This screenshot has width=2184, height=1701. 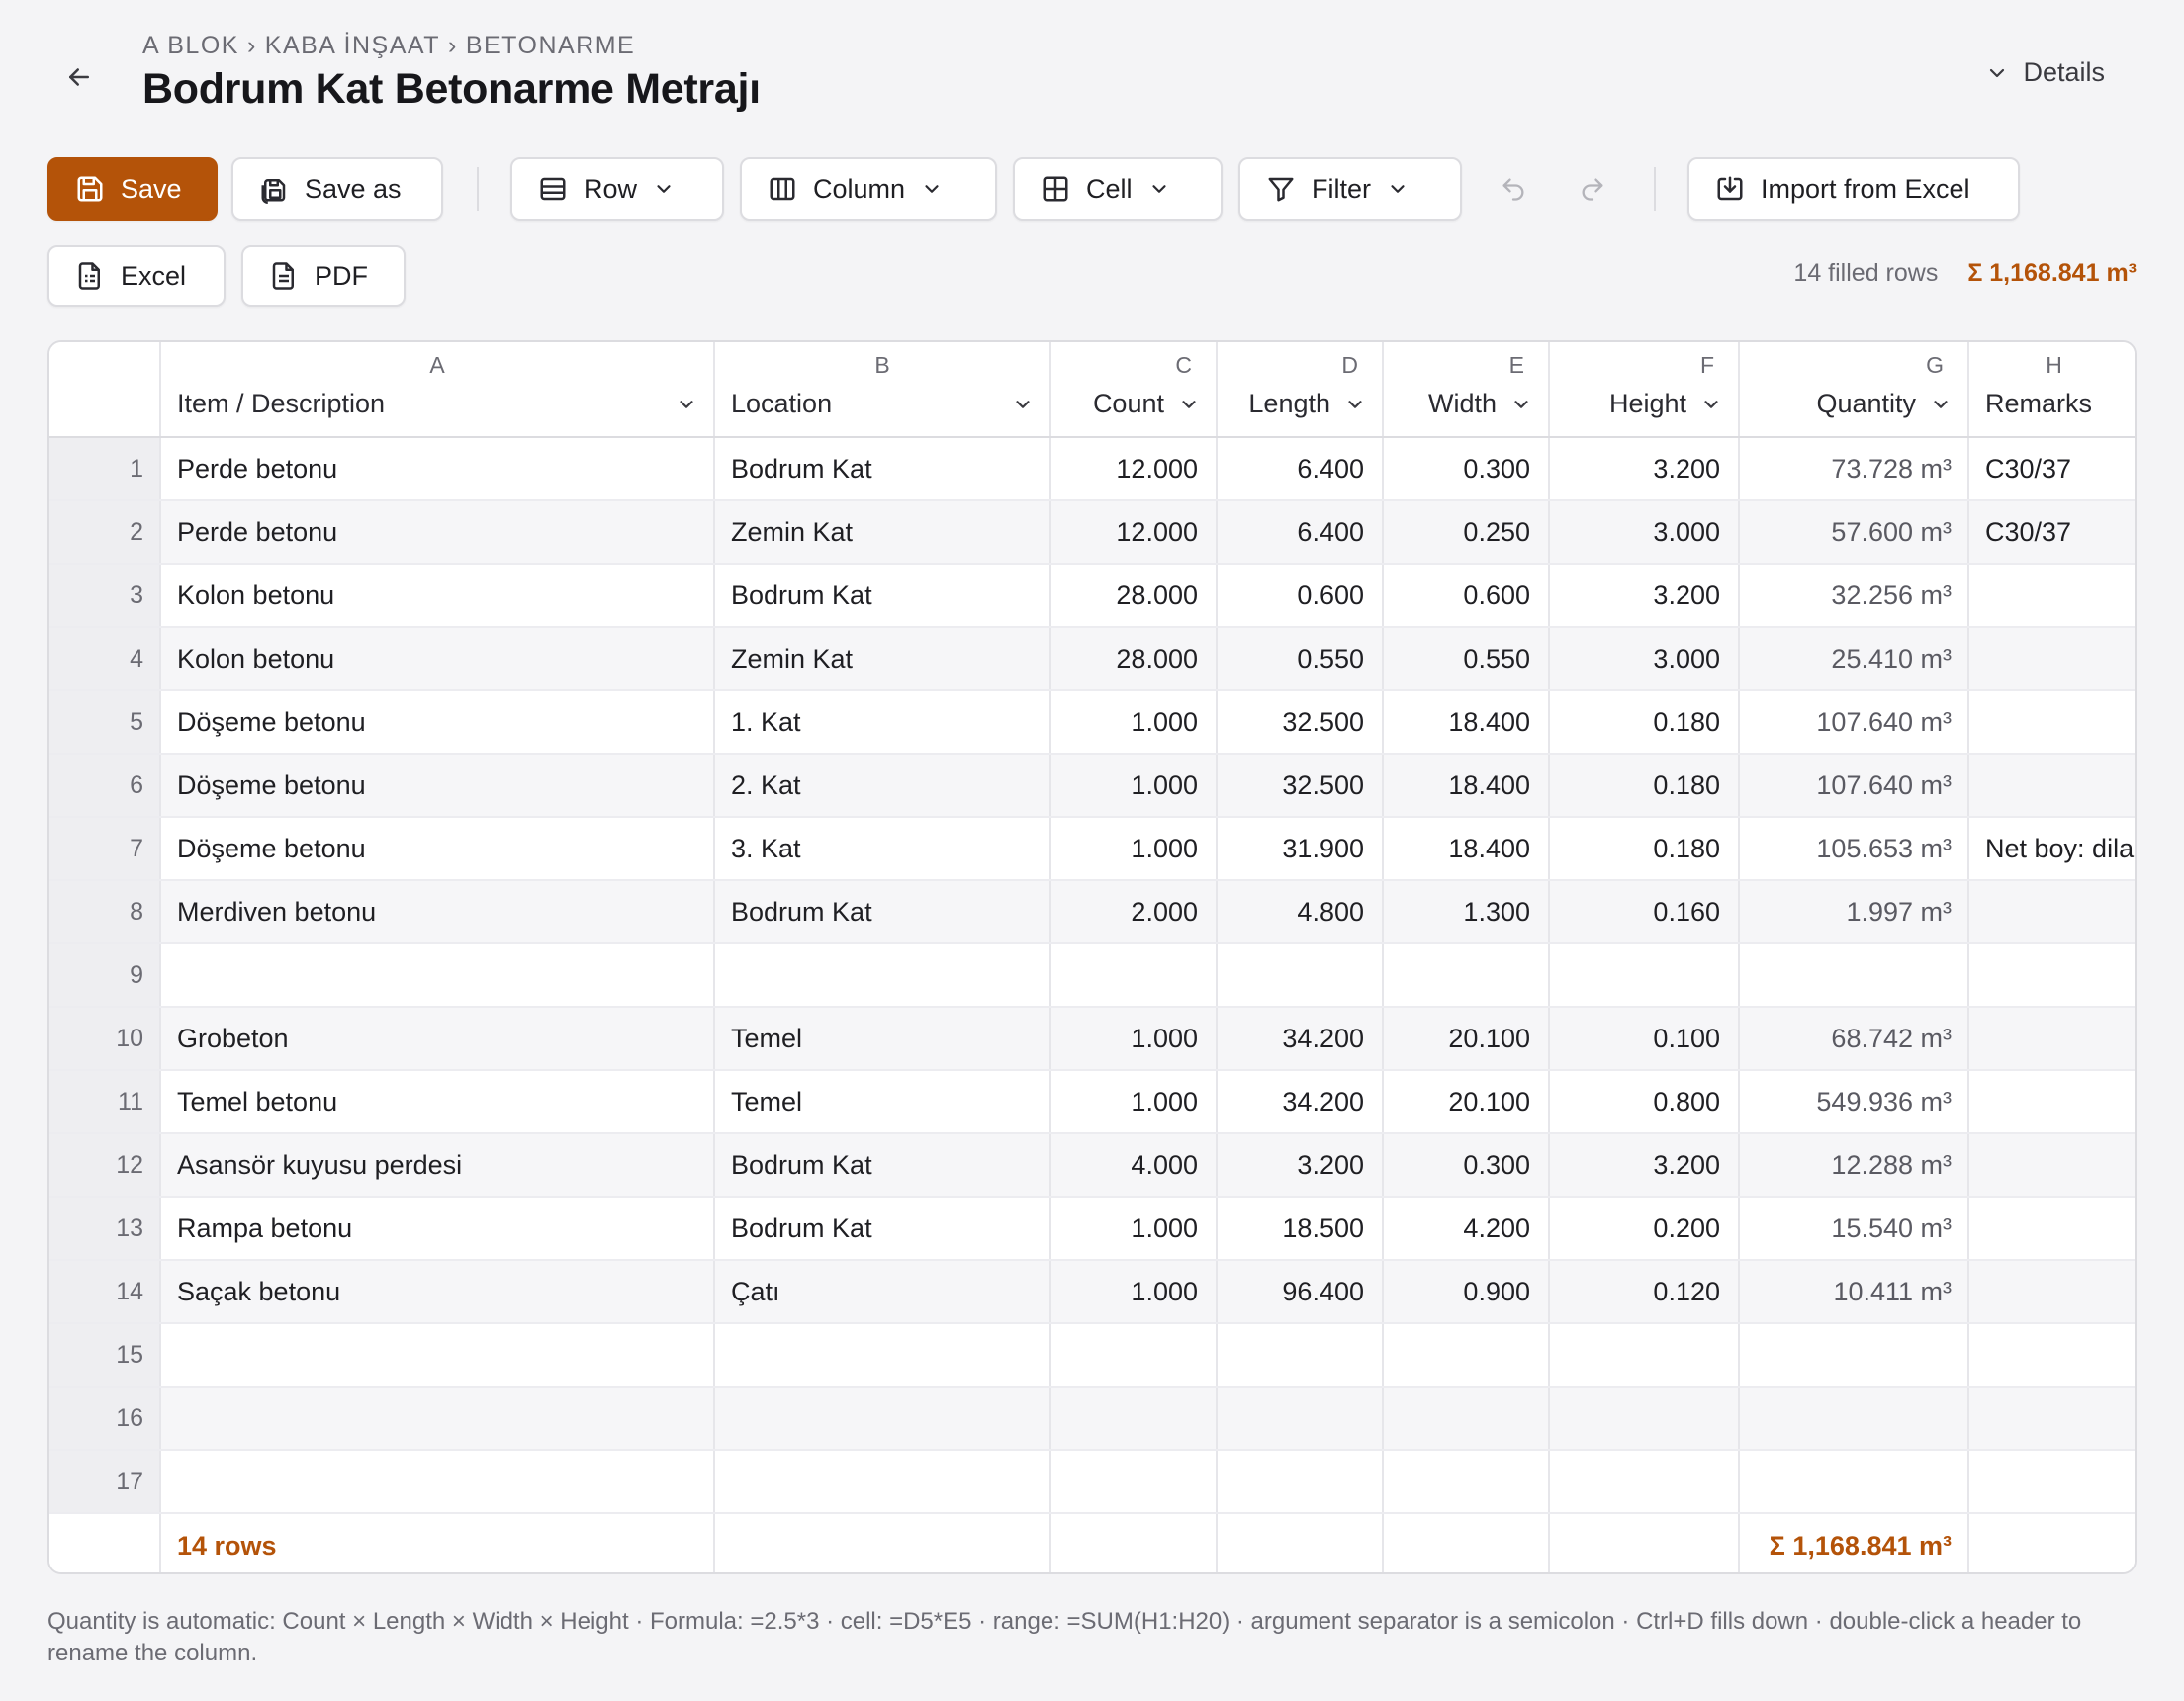 I want to click on cell-location: 3. Kat, so click(x=882, y=849).